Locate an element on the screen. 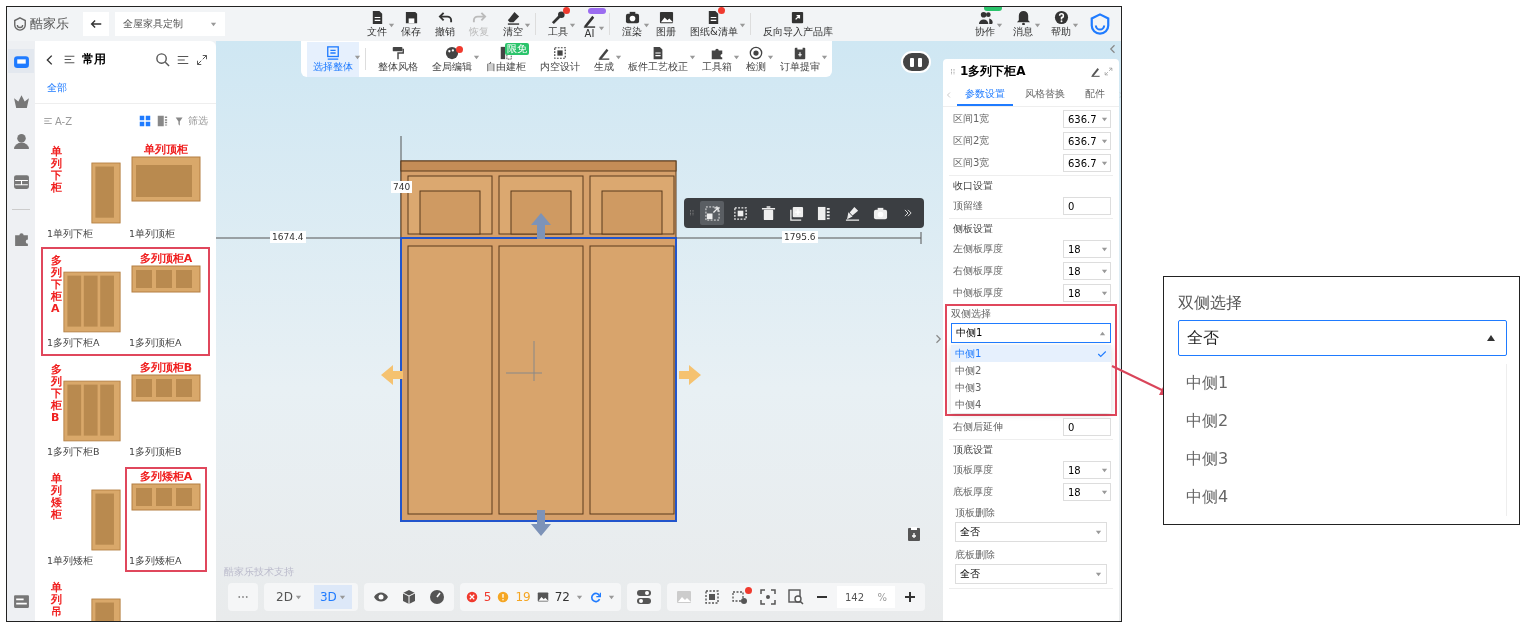 The image size is (1528, 628). pause-button is located at coordinates (916, 62).